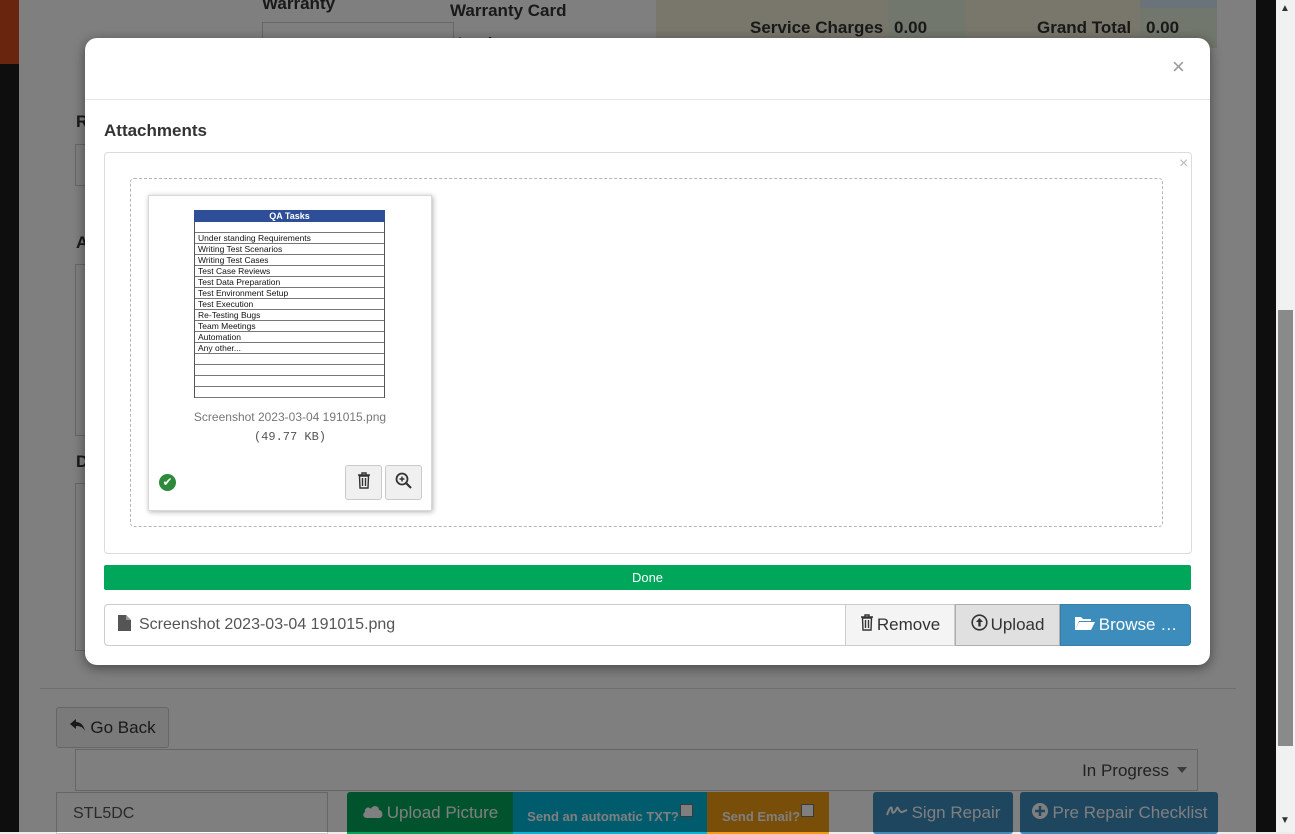 The height and width of the screenshot is (834, 1295). Describe the element at coordinates (167, 482) in the screenshot. I see `check-circle-icon: ✔` at that location.